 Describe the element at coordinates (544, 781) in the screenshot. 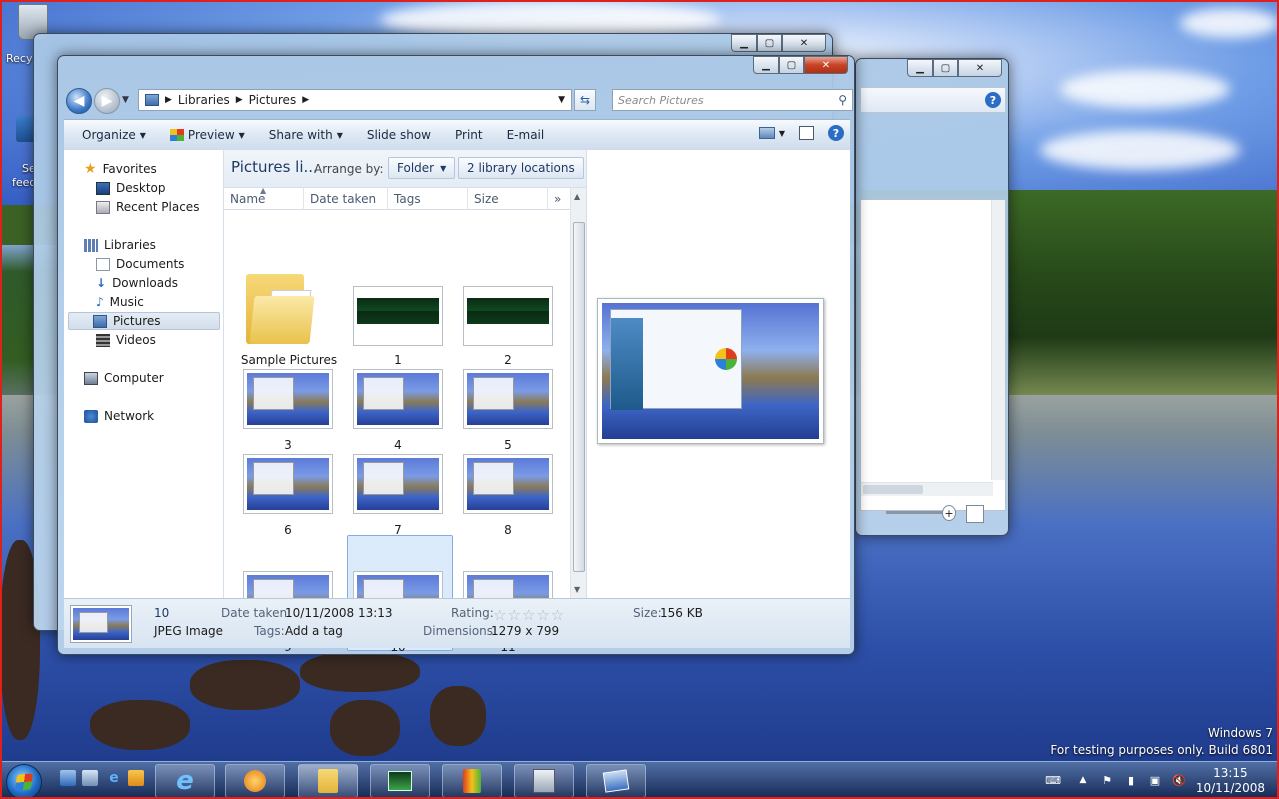

I see `taskbar-calculator` at that location.